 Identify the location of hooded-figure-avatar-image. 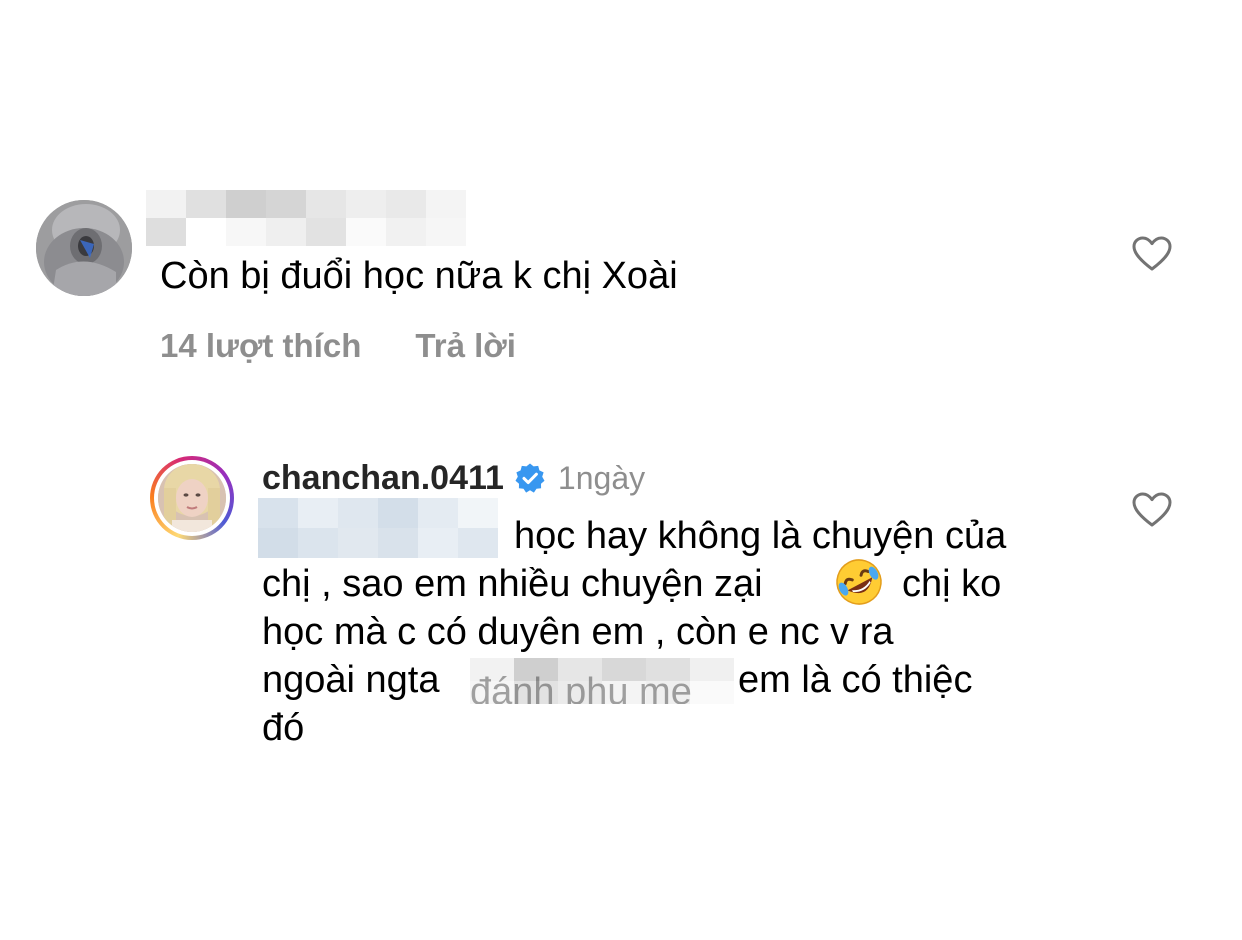
(84, 248).